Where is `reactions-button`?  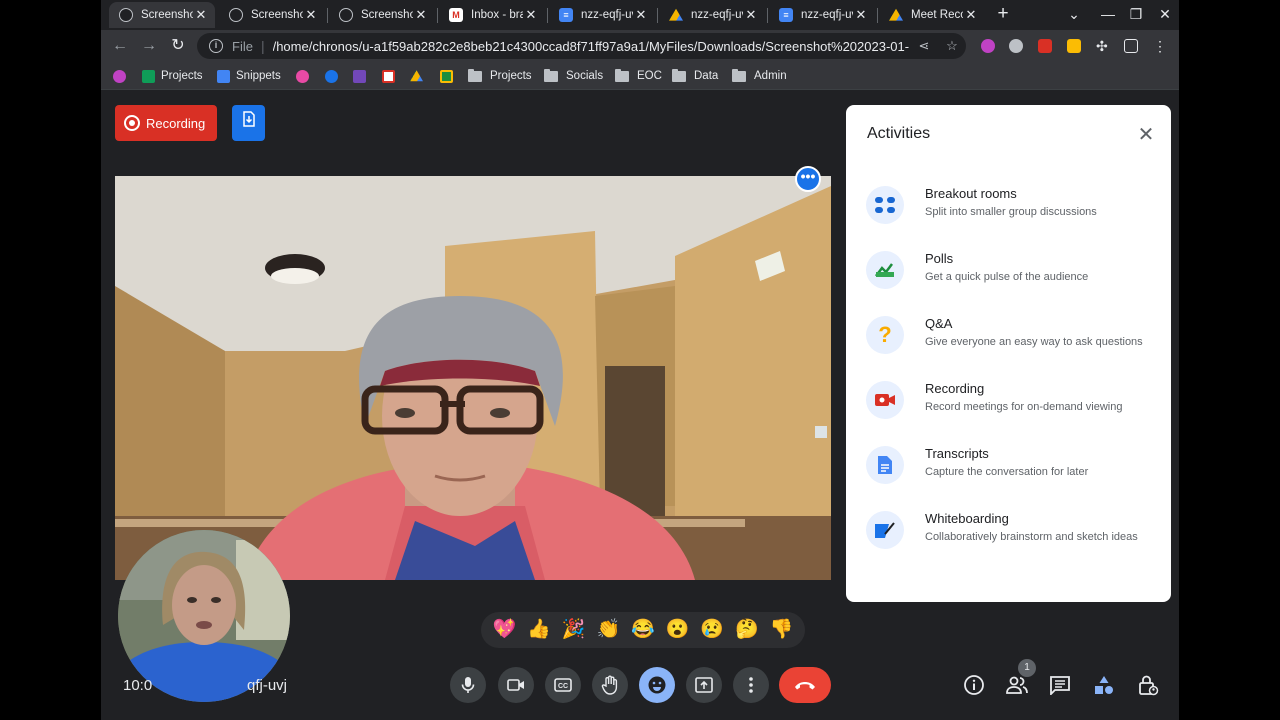 reactions-button is located at coordinates (657, 685).